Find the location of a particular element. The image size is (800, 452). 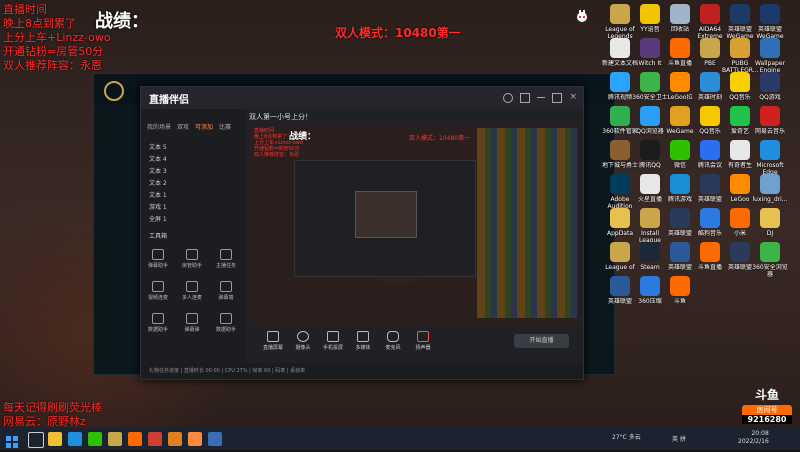

desktop-icon: Microsoft Edge is located at coordinates (770, 158).